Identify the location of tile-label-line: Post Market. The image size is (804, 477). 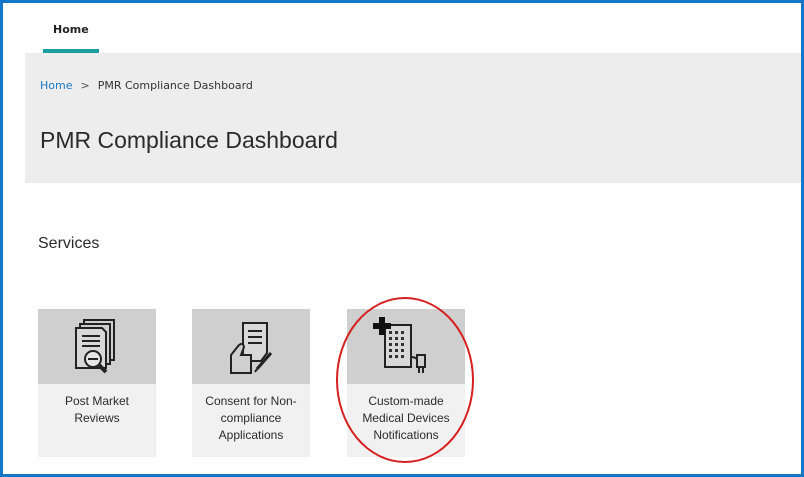
(97, 401).